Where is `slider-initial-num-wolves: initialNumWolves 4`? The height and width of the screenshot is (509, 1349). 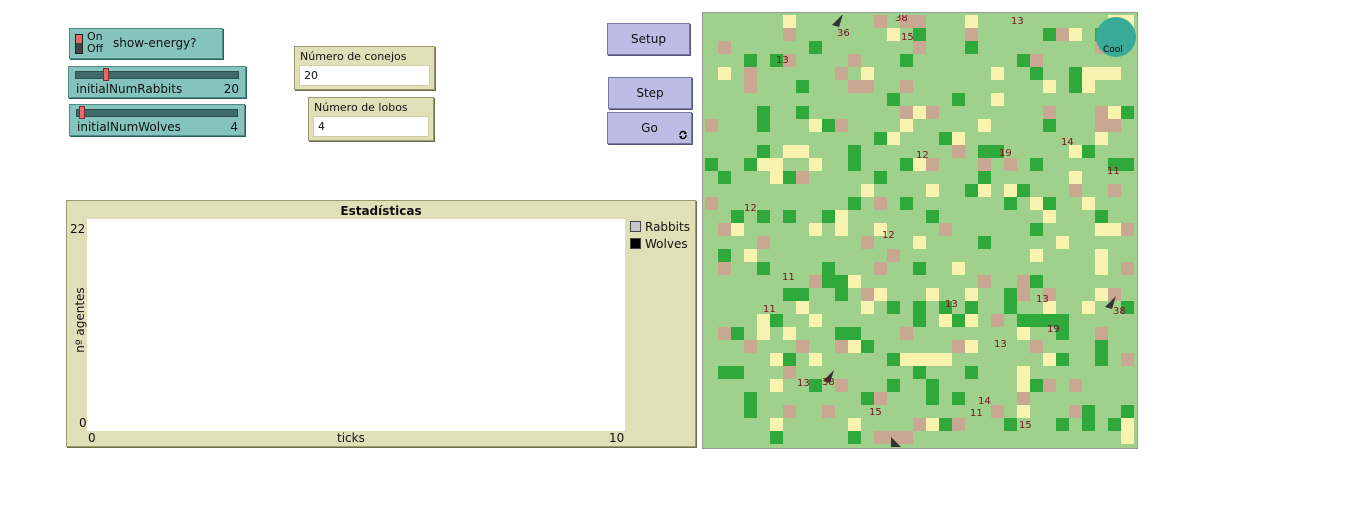 slider-initial-num-wolves: initialNumWolves 4 is located at coordinates (157, 120).